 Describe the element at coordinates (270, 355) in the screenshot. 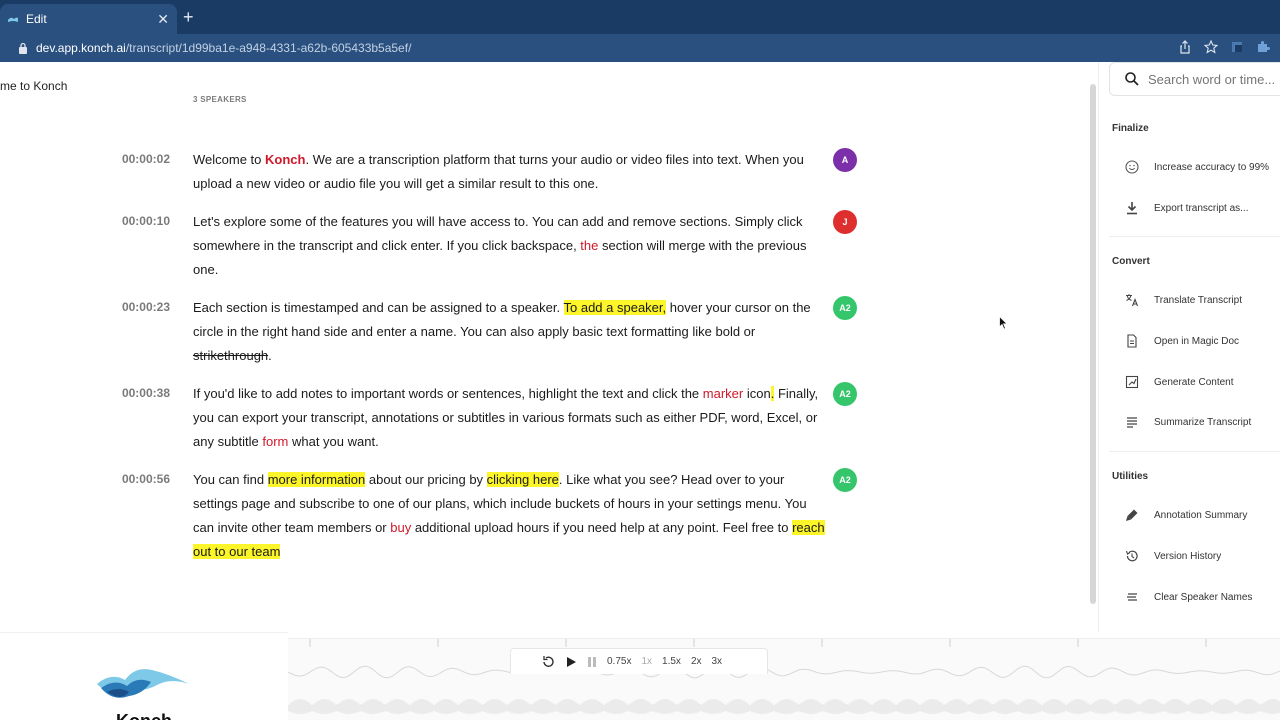

I see `text-run: .` at that location.